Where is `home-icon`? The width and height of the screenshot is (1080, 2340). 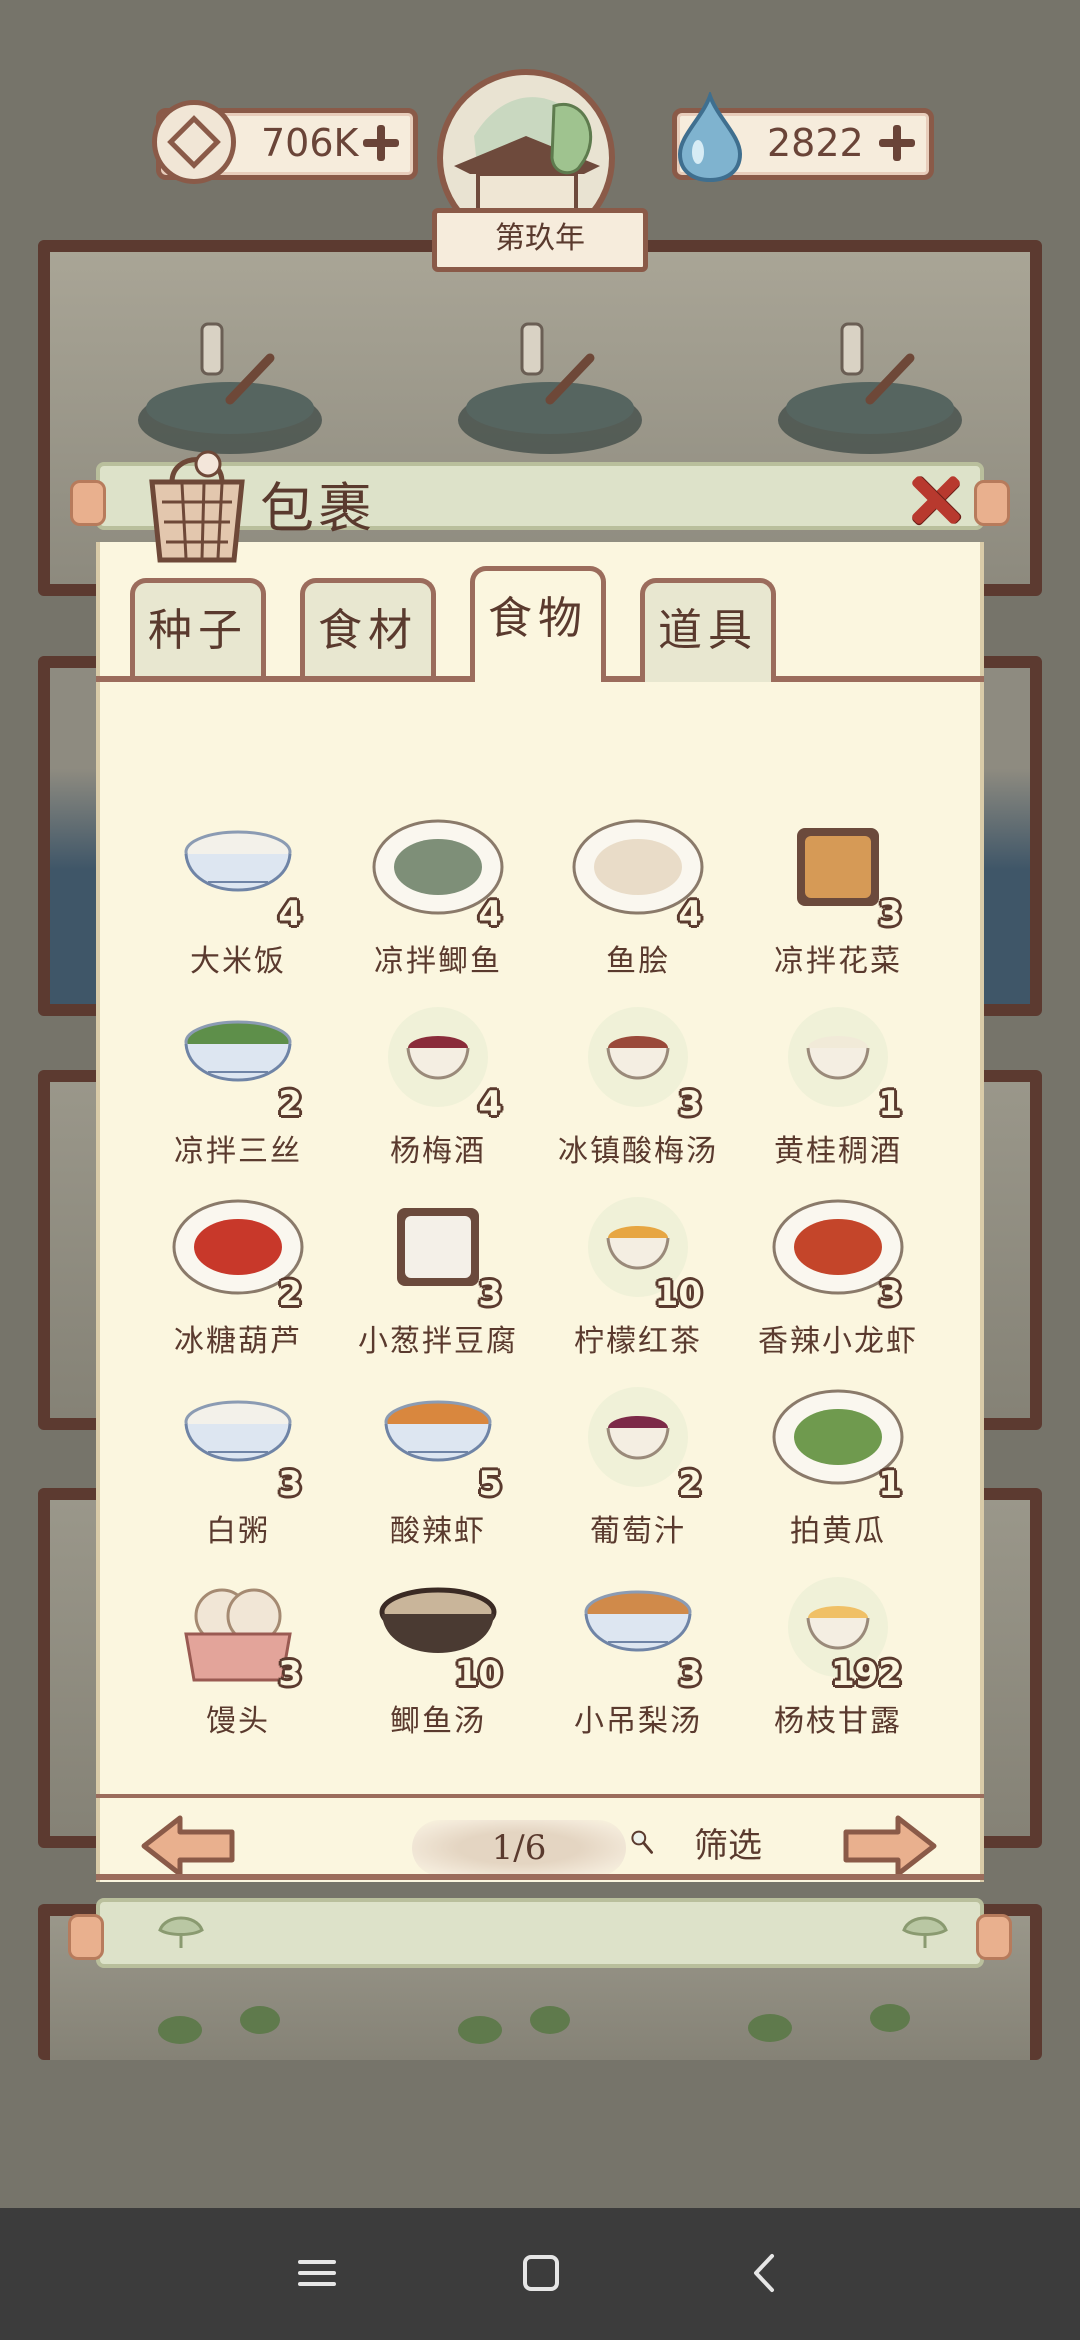
home-icon is located at coordinates (541, 2273).